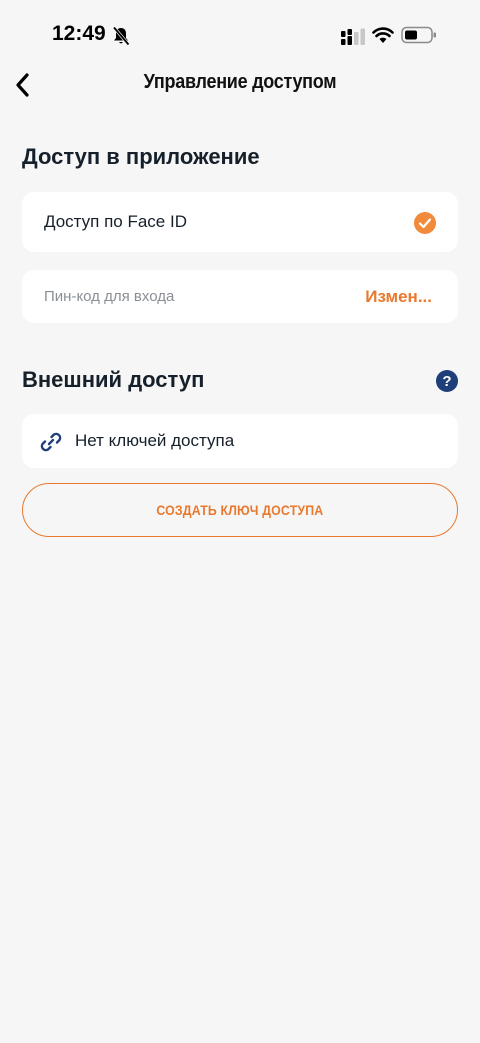 The width and height of the screenshot is (480, 1043). I want to click on help-icon: ?, so click(447, 381).